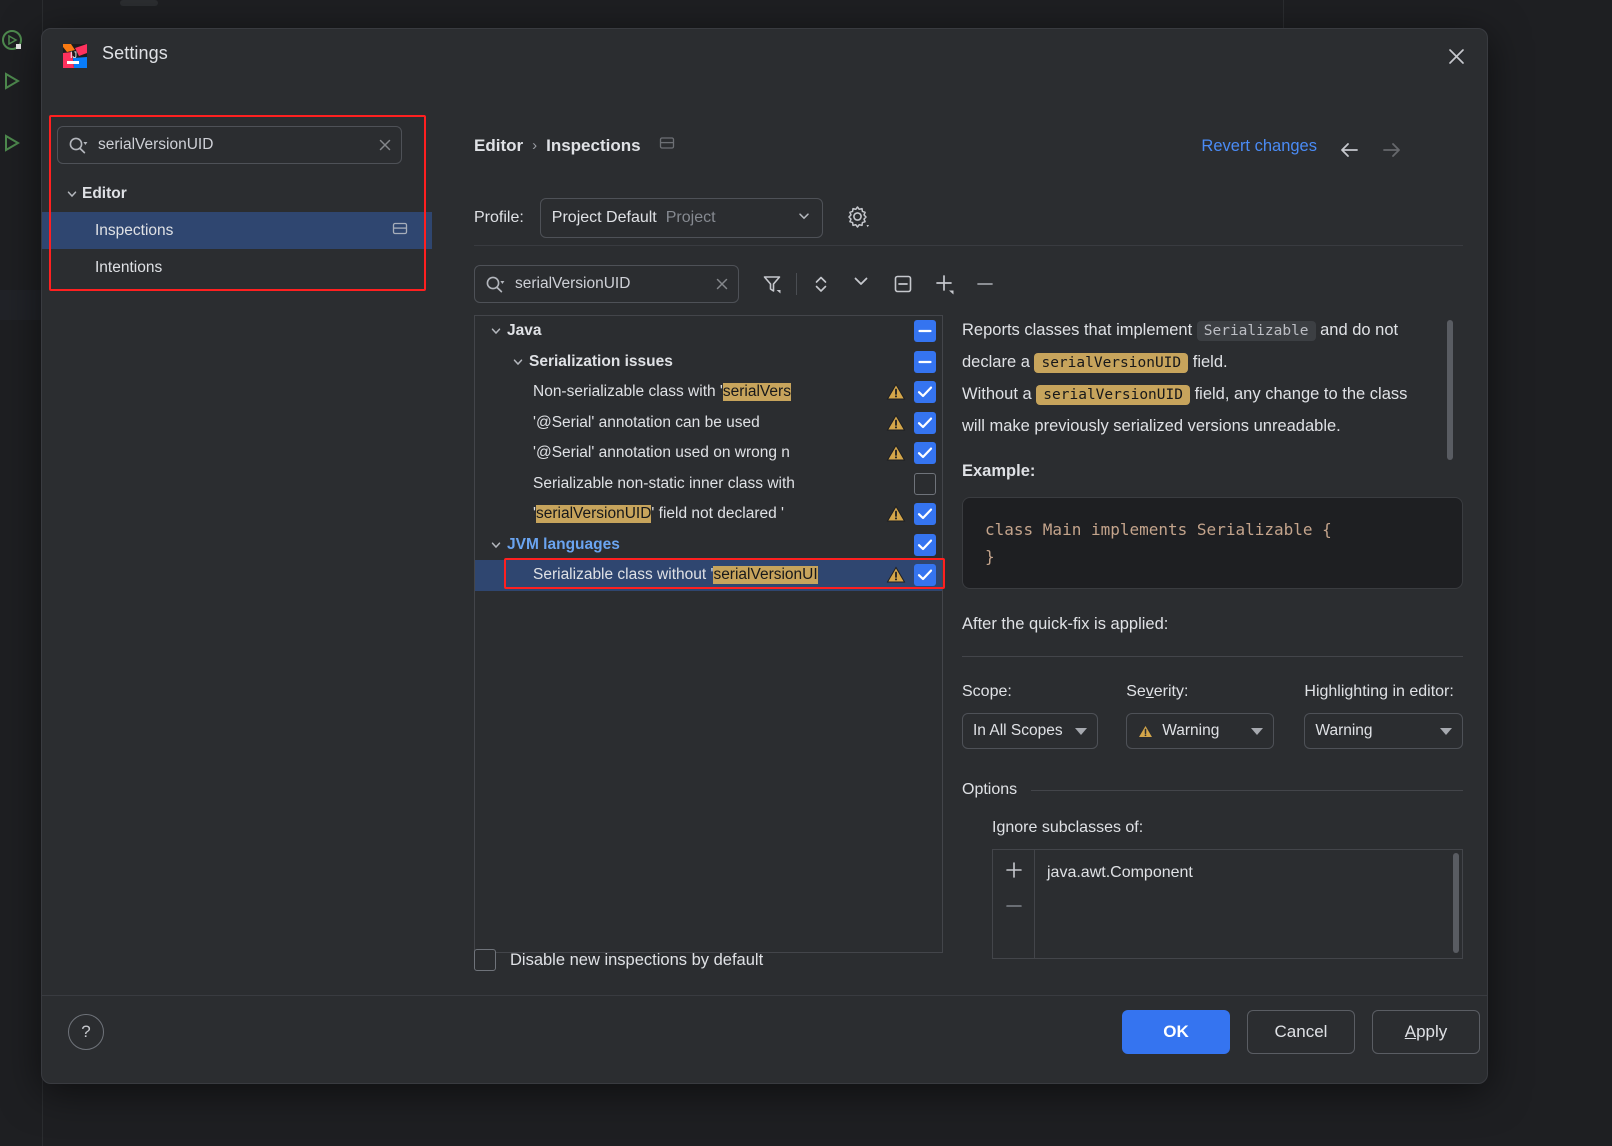  Describe the element at coordinates (708, 484) in the screenshot. I see `table-row: Serializable non-static inner class with` at that location.